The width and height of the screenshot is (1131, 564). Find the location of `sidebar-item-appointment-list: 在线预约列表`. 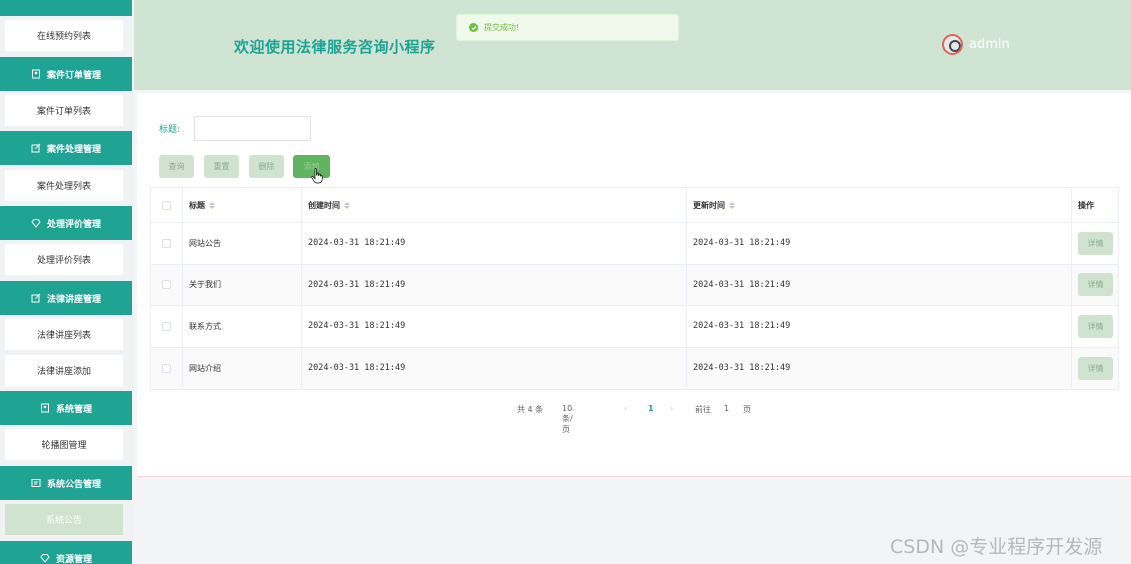

sidebar-item-appointment-list: 在线预约列表 is located at coordinates (64, 35).